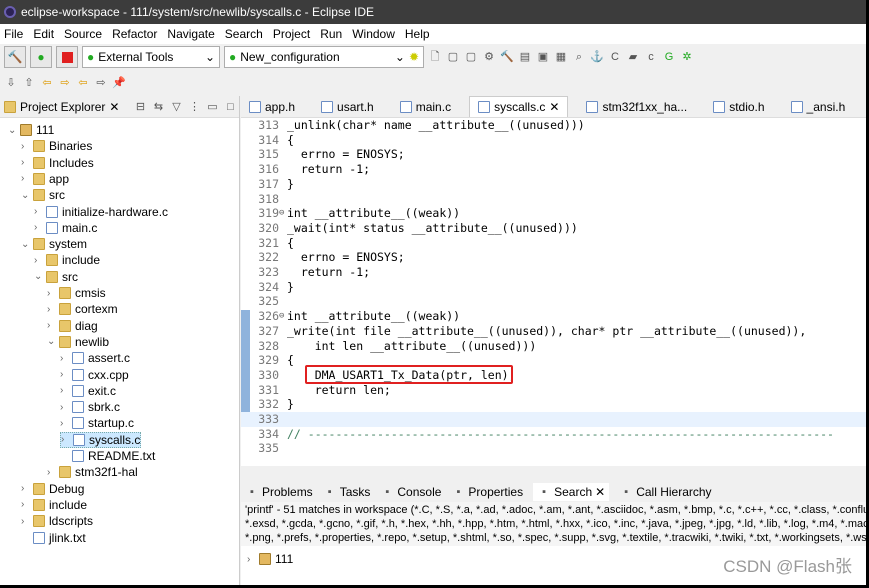  What do you see at coordinates (425, 106) in the screenshot?
I see `editor-tab: main.c` at bounding box center [425, 106].